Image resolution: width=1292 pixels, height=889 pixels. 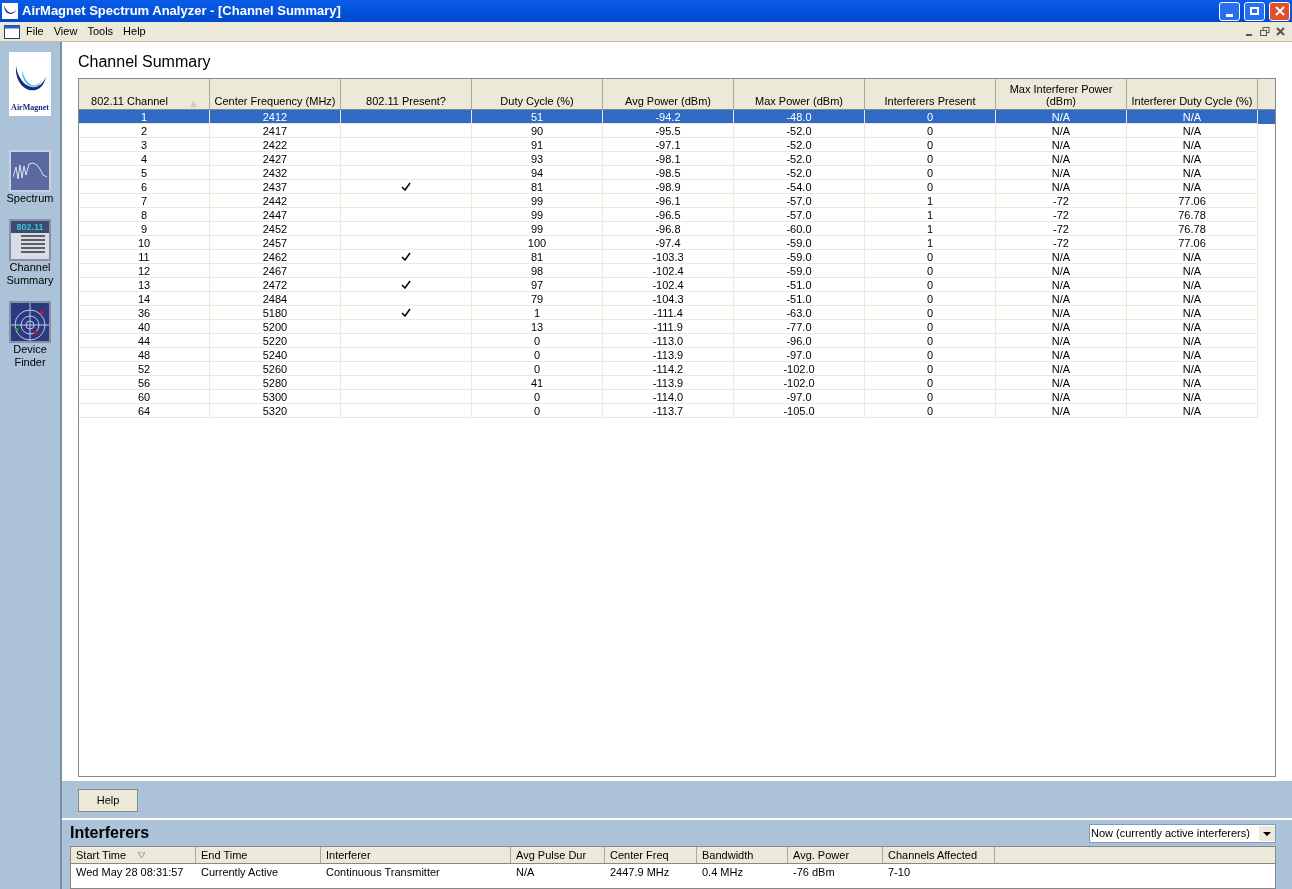 I want to click on table-cell: -95.5, so click(x=668, y=131).